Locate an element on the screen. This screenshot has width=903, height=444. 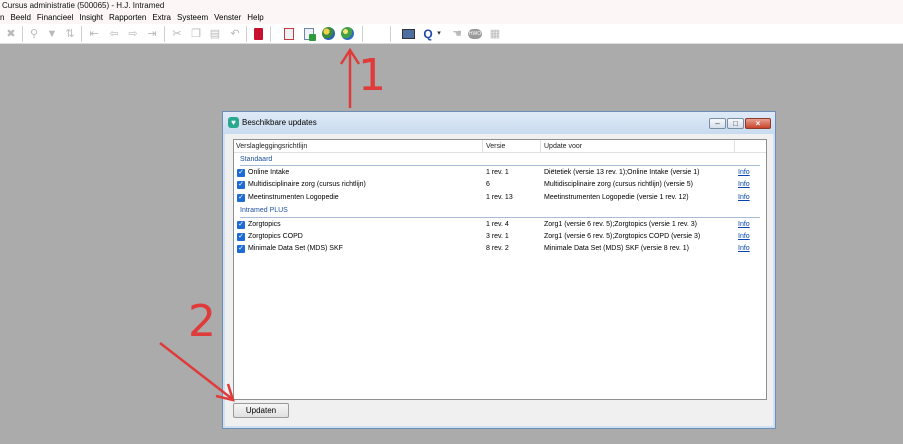
trash-icon: ✖ is located at coordinates (11, 34).